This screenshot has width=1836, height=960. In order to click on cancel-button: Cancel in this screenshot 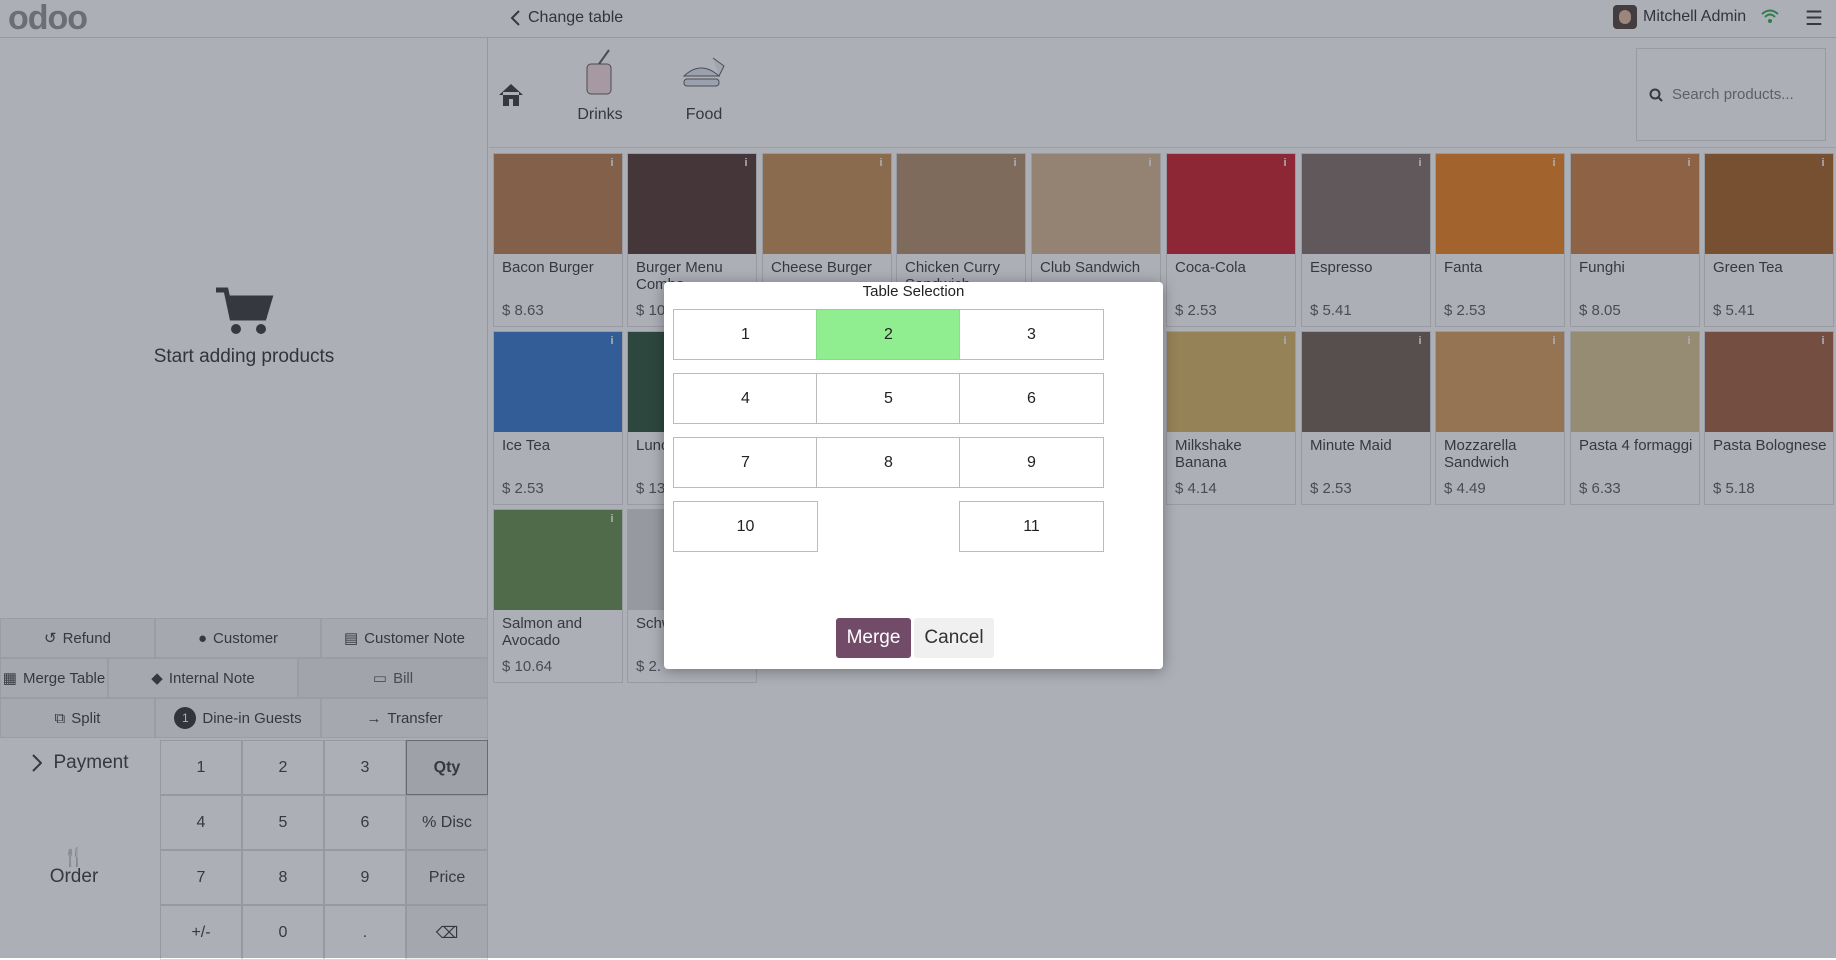, I will do `click(954, 638)`.